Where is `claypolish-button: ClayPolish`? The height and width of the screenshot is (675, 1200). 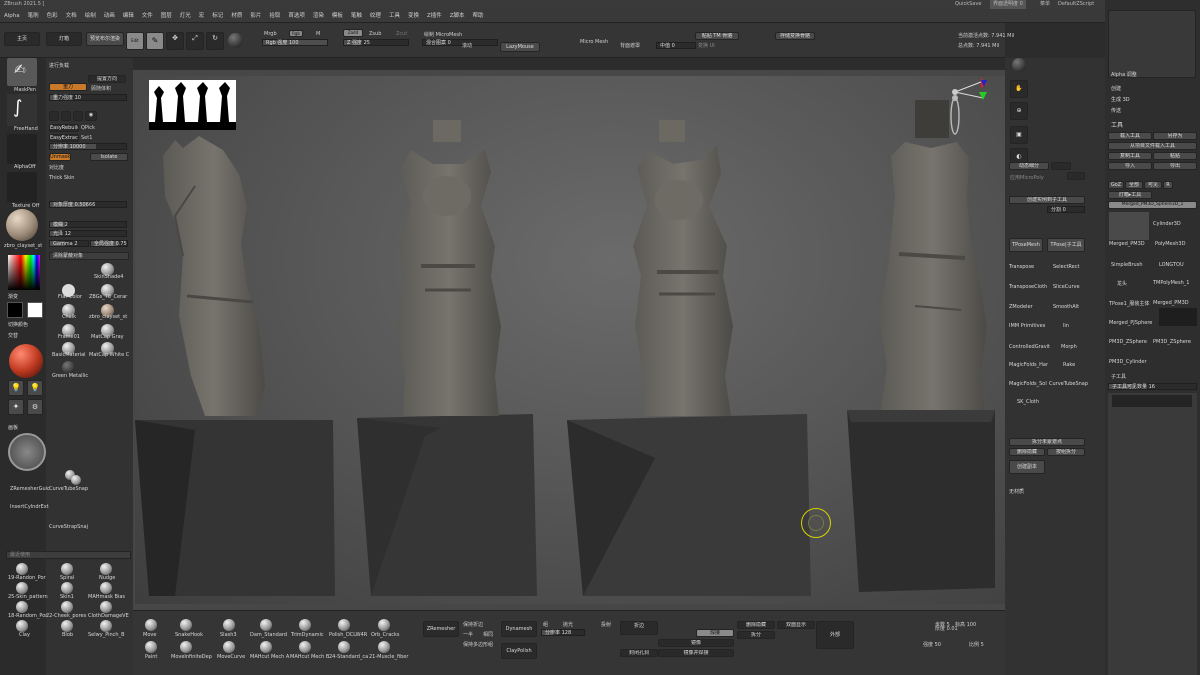 claypolish-button: ClayPolish is located at coordinates (519, 651).